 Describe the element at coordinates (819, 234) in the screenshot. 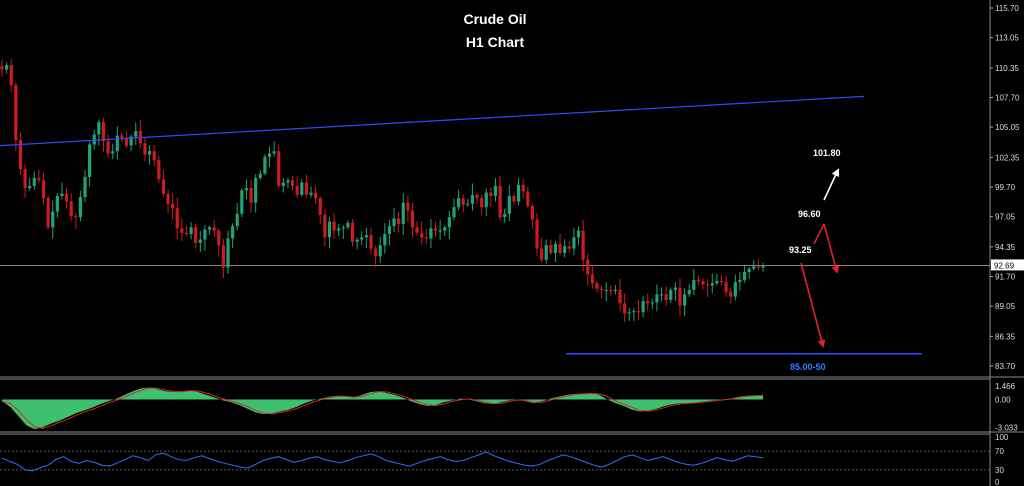

I see `projection-arrow-segment` at that location.